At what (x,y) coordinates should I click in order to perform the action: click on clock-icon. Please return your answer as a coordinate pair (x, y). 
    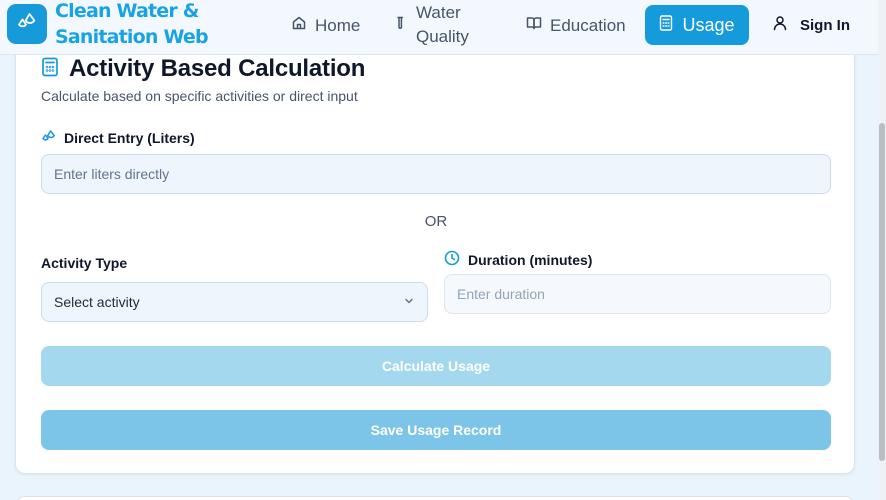
    Looking at the image, I should click on (452, 259).